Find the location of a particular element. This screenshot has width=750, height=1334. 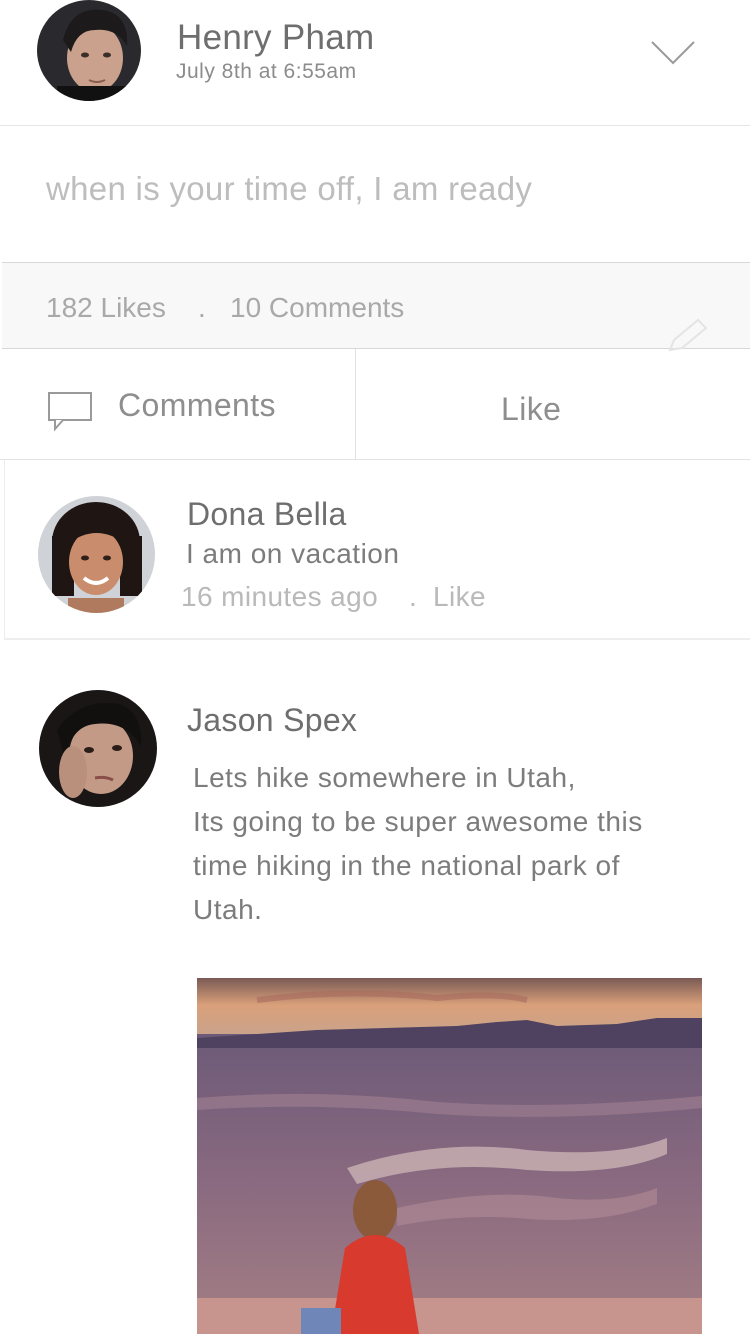

comment-text-line: Utah. is located at coordinates (228, 909).